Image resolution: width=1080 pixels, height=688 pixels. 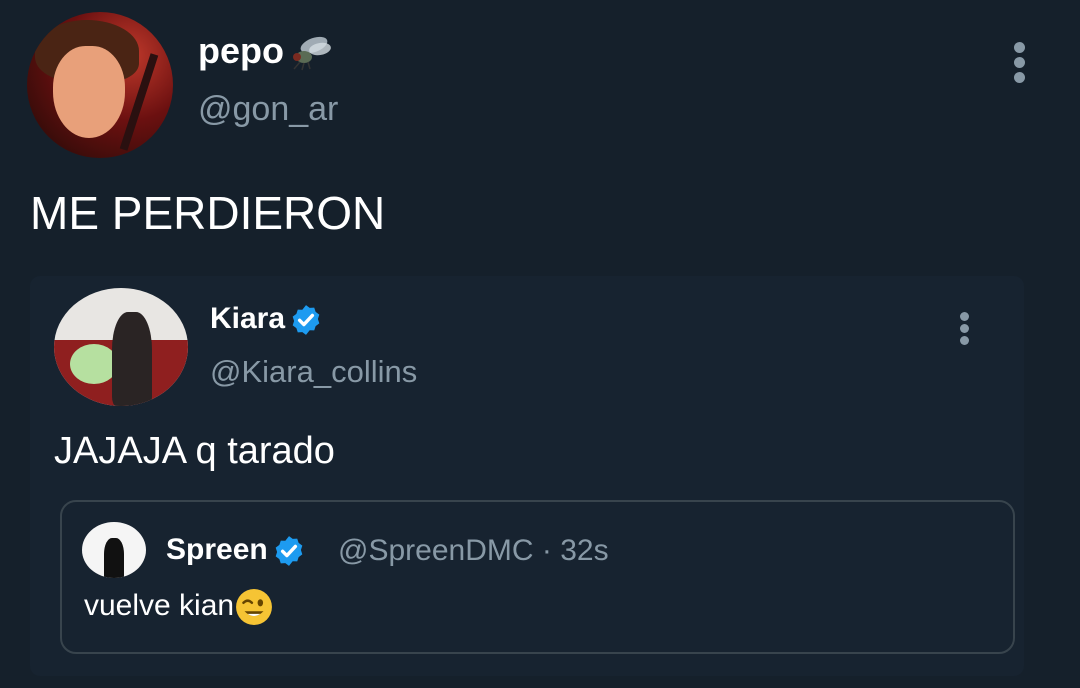 What do you see at coordinates (584, 550) in the screenshot?
I see `nested-timestamp: 32s` at bounding box center [584, 550].